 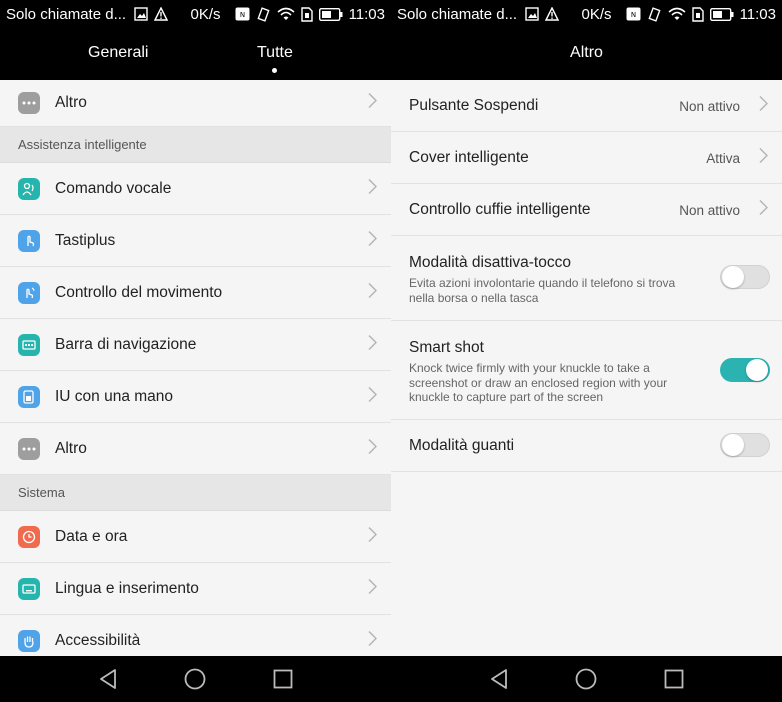 I want to click on list-item-label: Accessibilità, so click(x=98, y=640).